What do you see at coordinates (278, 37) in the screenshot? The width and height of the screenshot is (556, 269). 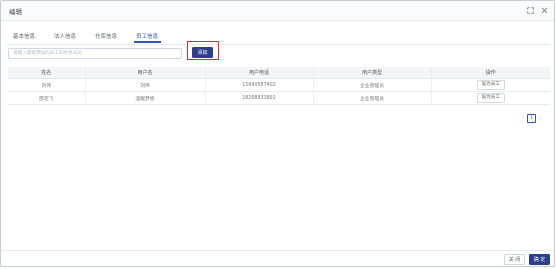 I see `tab-bar: 基本信息 法人信息 仓库信息 员工信息` at bounding box center [278, 37].